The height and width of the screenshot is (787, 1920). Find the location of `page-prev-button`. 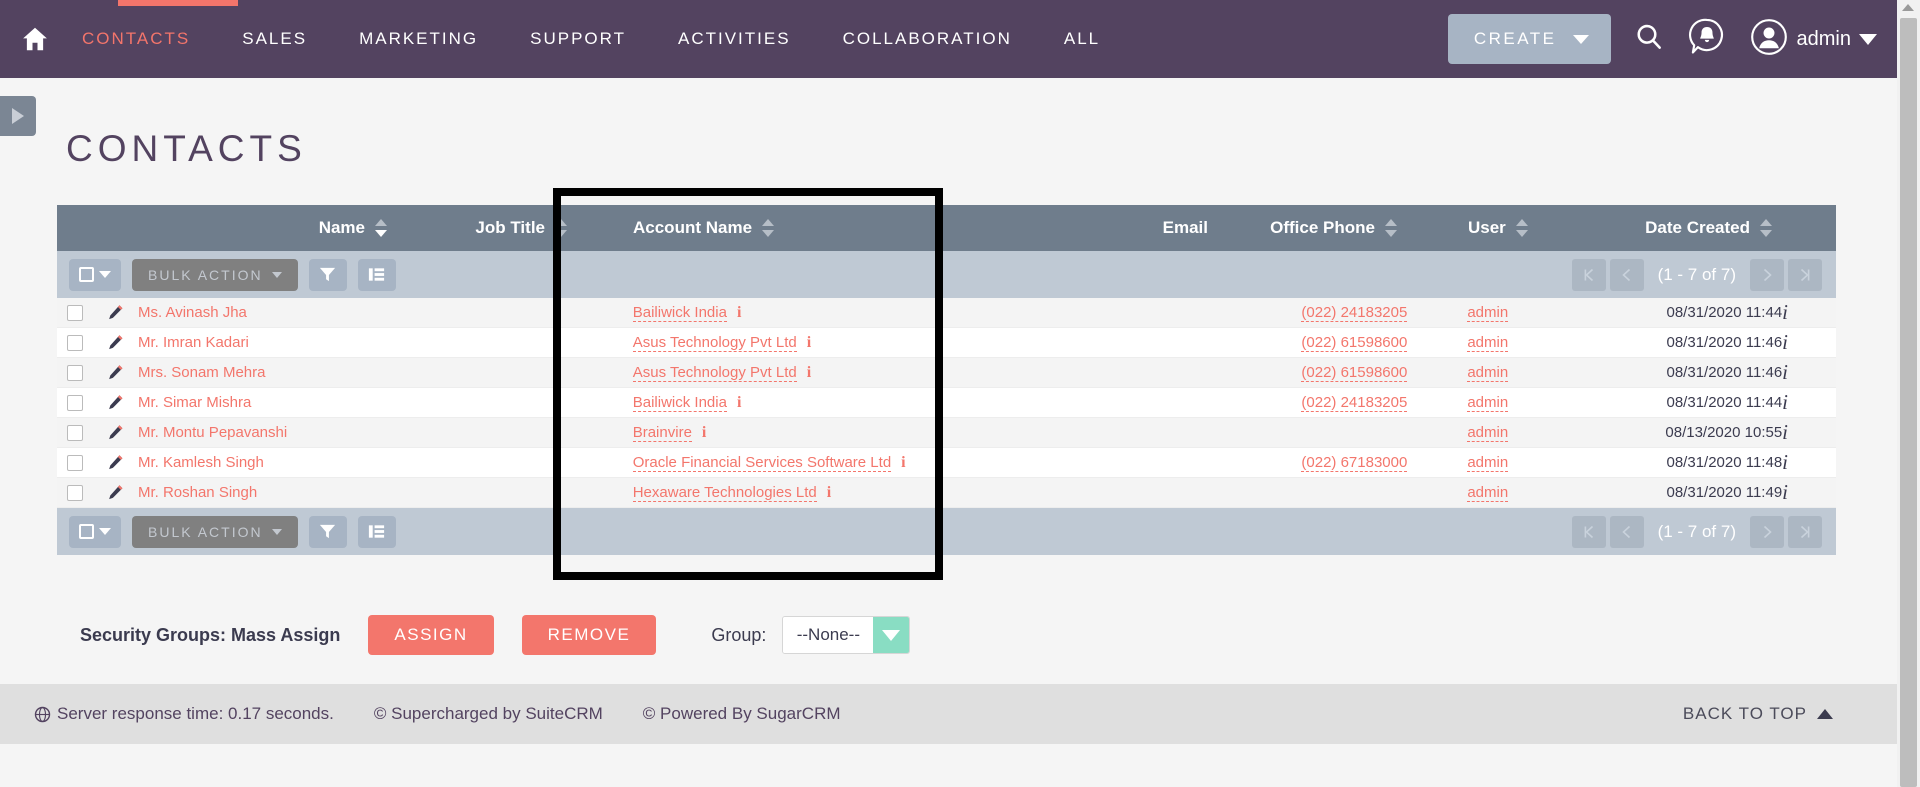

page-prev-button is located at coordinates (1626, 274).